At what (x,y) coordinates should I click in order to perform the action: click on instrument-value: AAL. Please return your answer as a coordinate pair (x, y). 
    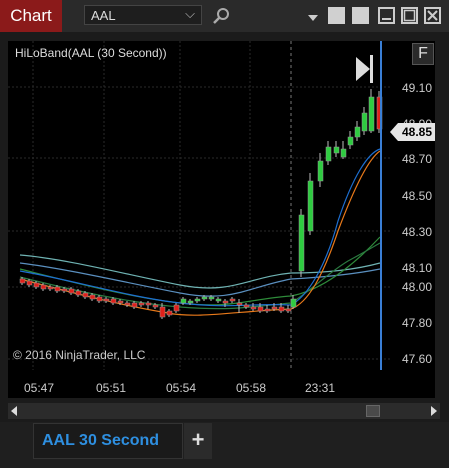
    Looking at the image, I should click on (103, 15).